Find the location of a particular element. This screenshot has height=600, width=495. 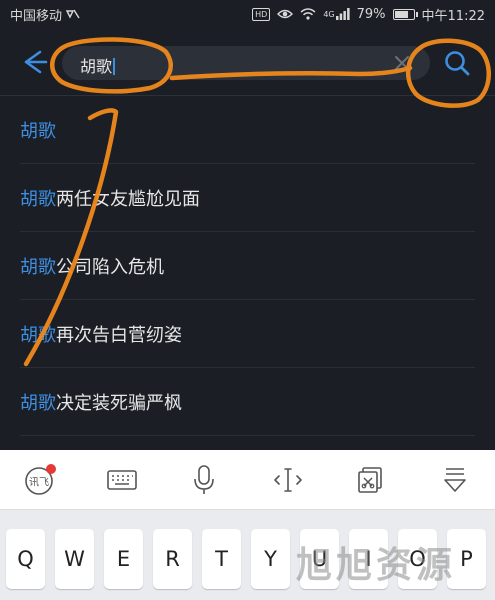

cursor-icon is located at coordinates (288, 480).